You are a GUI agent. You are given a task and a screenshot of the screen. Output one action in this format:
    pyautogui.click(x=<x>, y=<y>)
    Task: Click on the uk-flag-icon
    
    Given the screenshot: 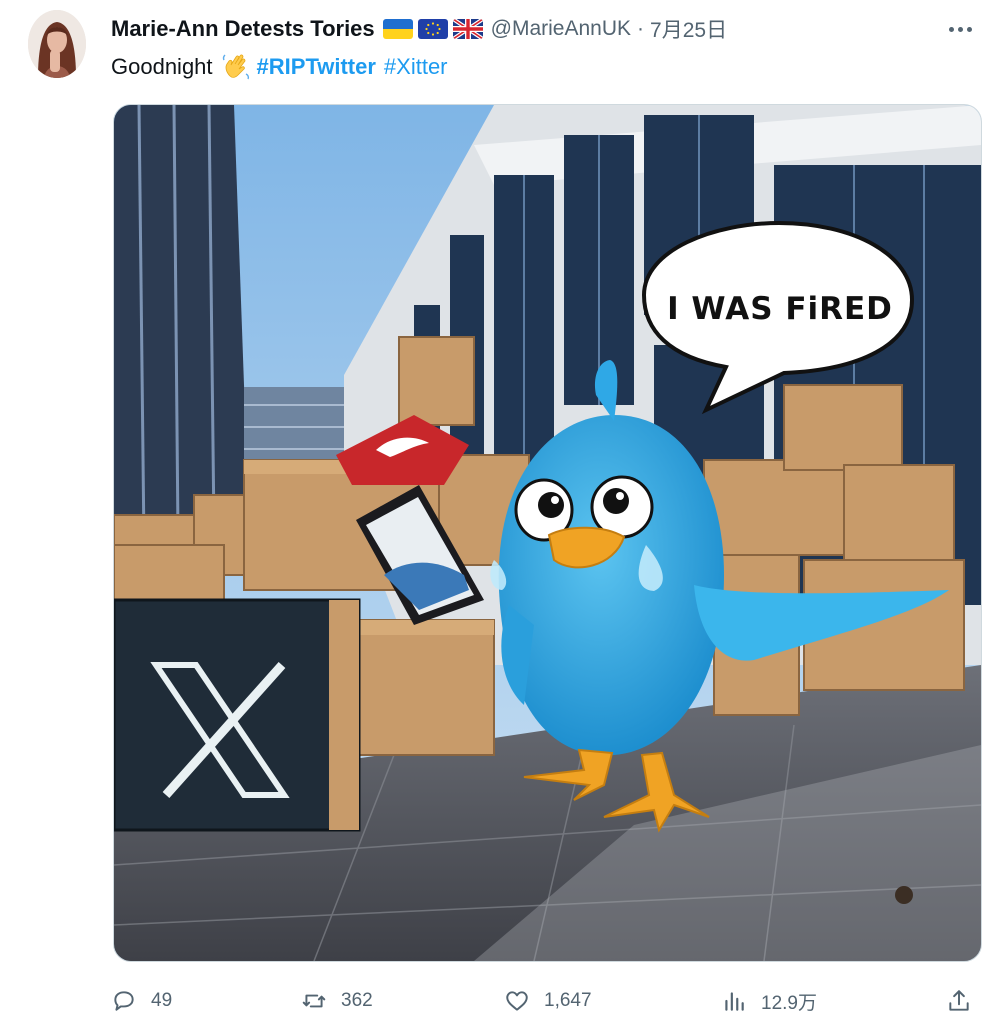 What is the action you would take?
    pyautogui.click(x=467, y=29)
    